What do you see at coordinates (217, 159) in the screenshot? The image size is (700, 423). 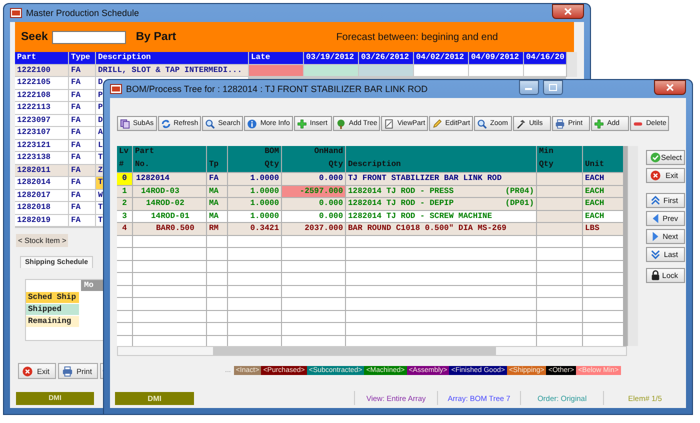 I see `column-header: Tp` at bounding box center [217, 159].